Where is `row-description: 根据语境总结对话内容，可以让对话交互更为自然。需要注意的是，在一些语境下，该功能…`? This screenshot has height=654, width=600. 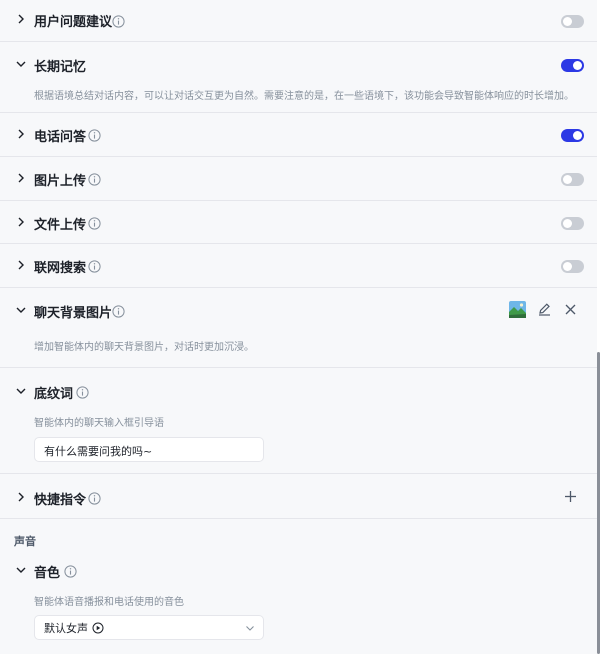 row-description: 根据语境总结对话内容，可以让对话交互更为自然。需要注意的是，在一些语境下，该功能… is located at coordinates (304, 96).